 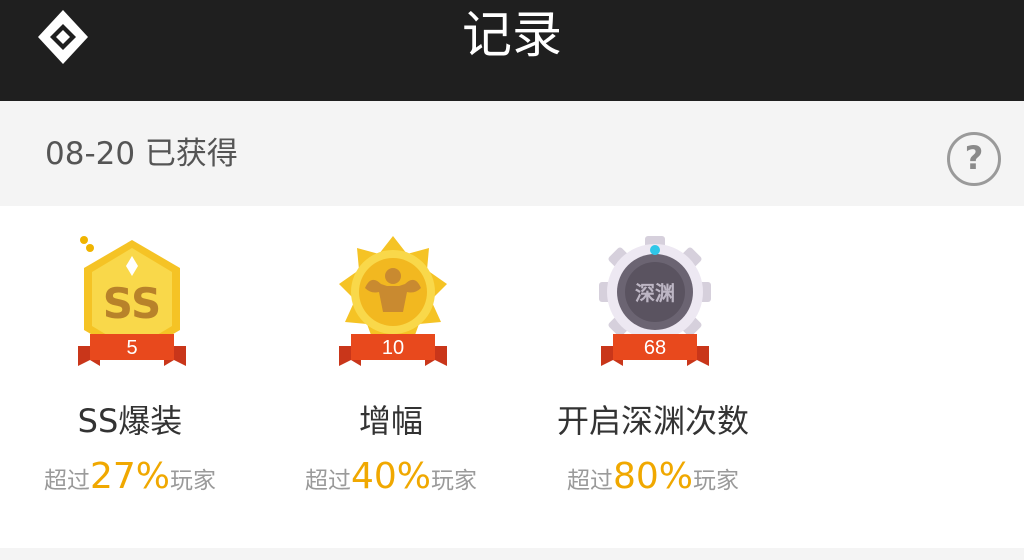 What do you see at coordinates (132, 303) in the screenshot?
I see `badge-emblem: SS` at bounding box center [132, 303].